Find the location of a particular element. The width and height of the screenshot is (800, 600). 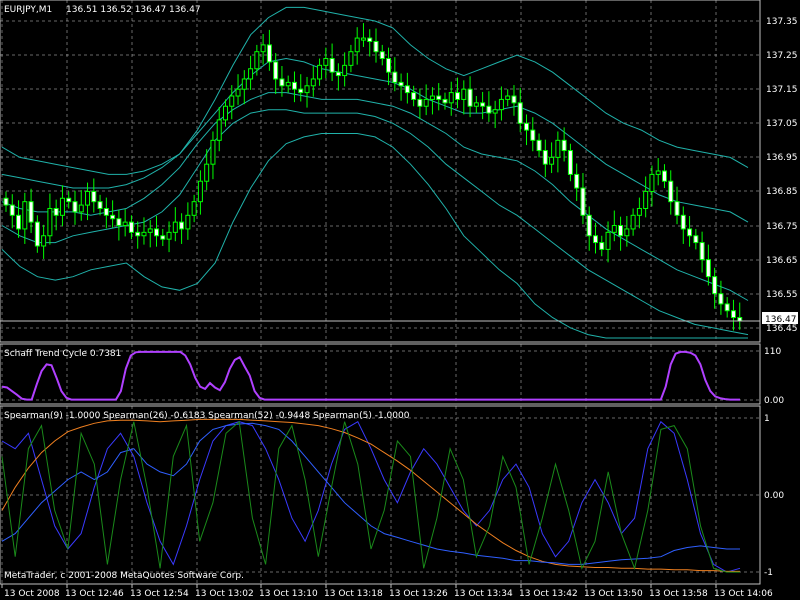

copyright-prefix: MetaTrader, c 2001-2008 is located at coordinates (62, 576).